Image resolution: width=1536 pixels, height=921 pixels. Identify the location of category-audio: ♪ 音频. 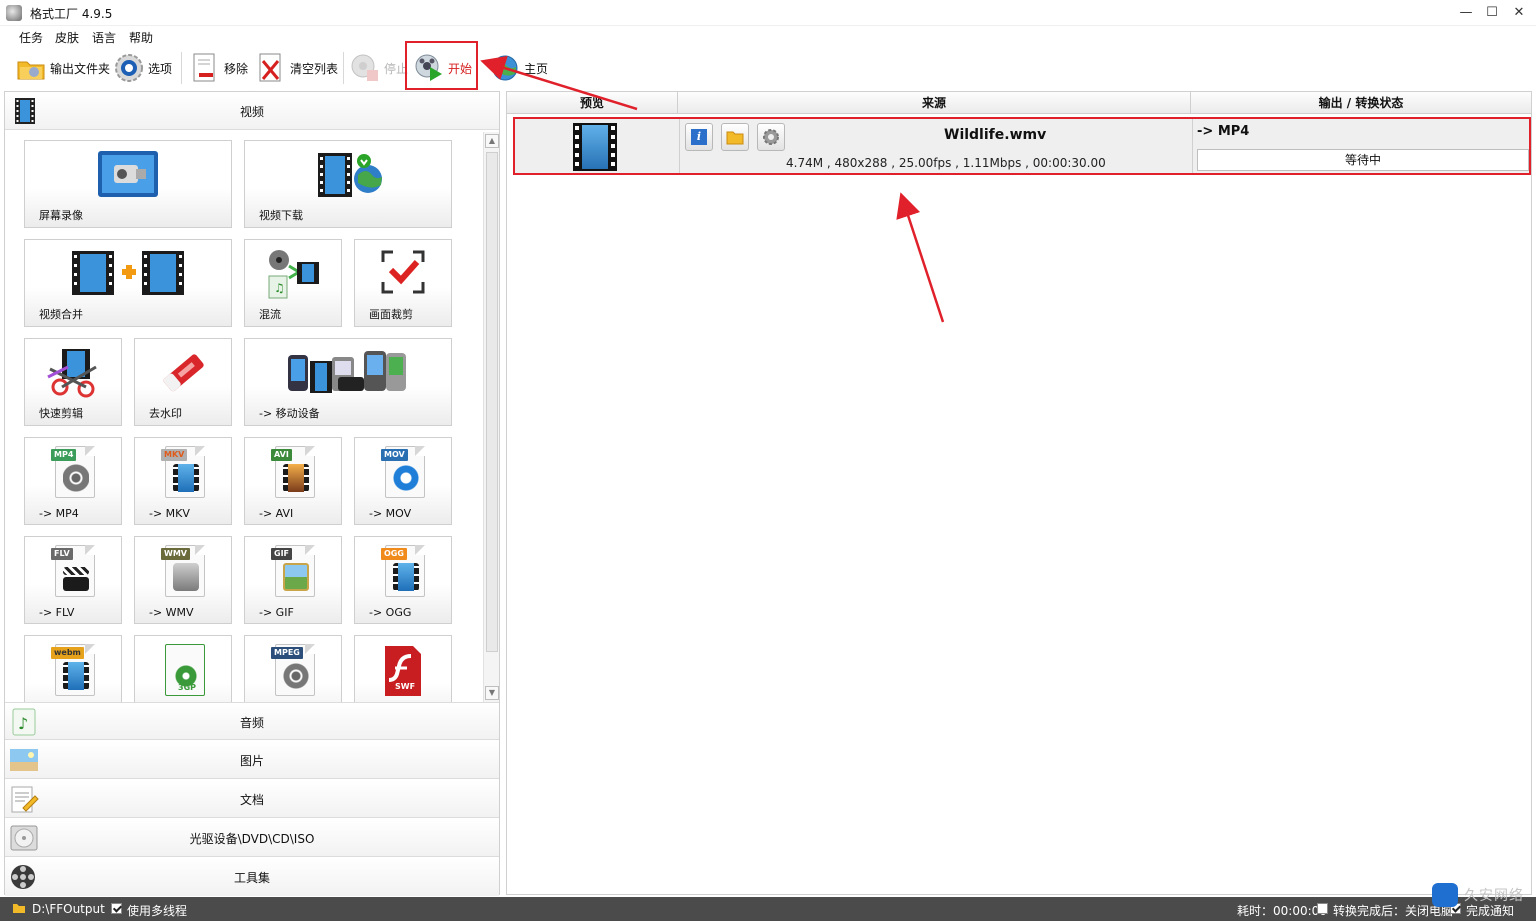
(252, 721).